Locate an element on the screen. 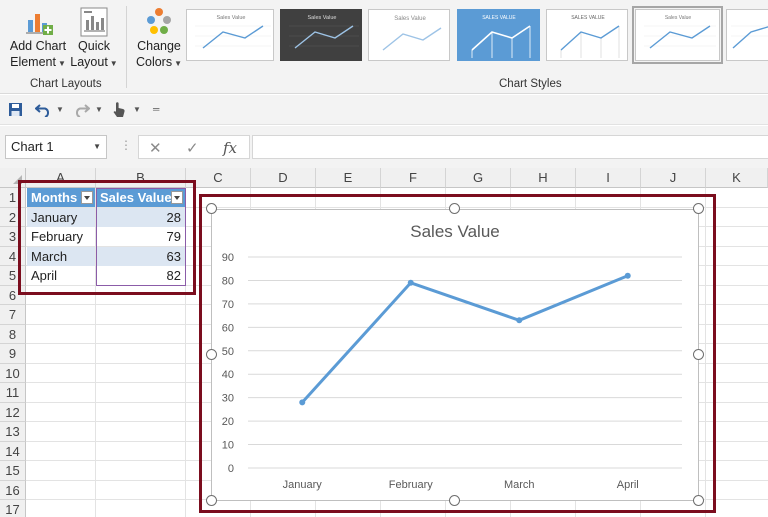 This screenshot has width=768, height=517. undo-icon is located at coordinates (43, 109).